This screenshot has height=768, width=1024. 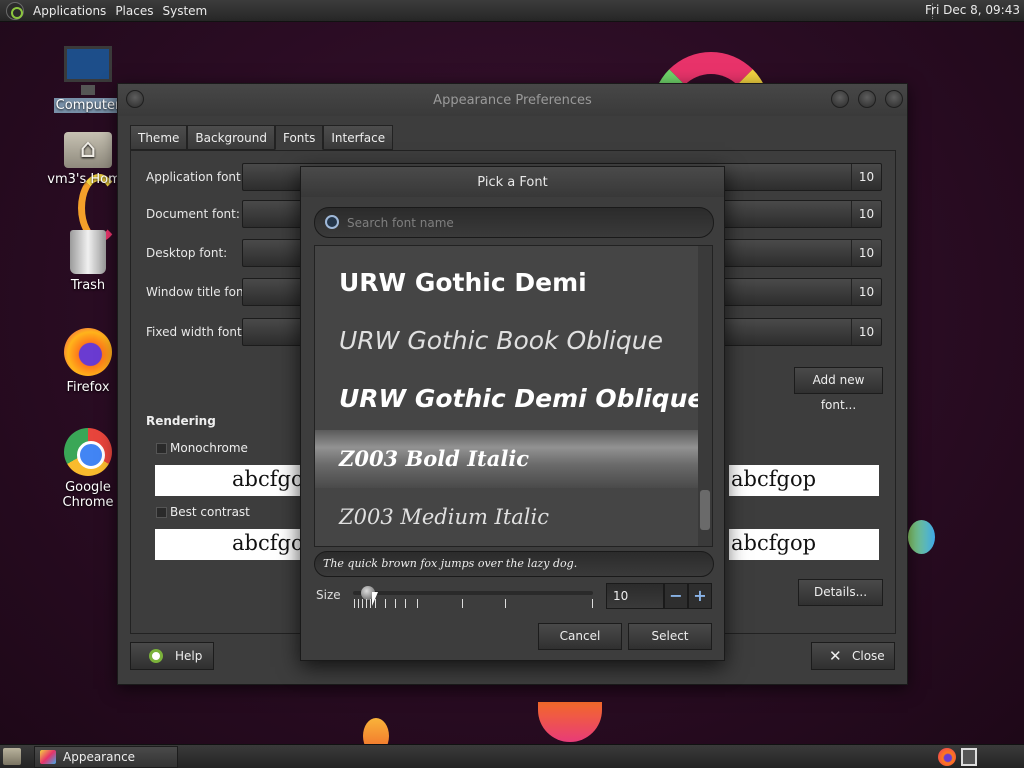 What do you see at coordinates (48, 757) in the screenshot?
I see `appearance-app-icon` at bounding box center [48, 757].